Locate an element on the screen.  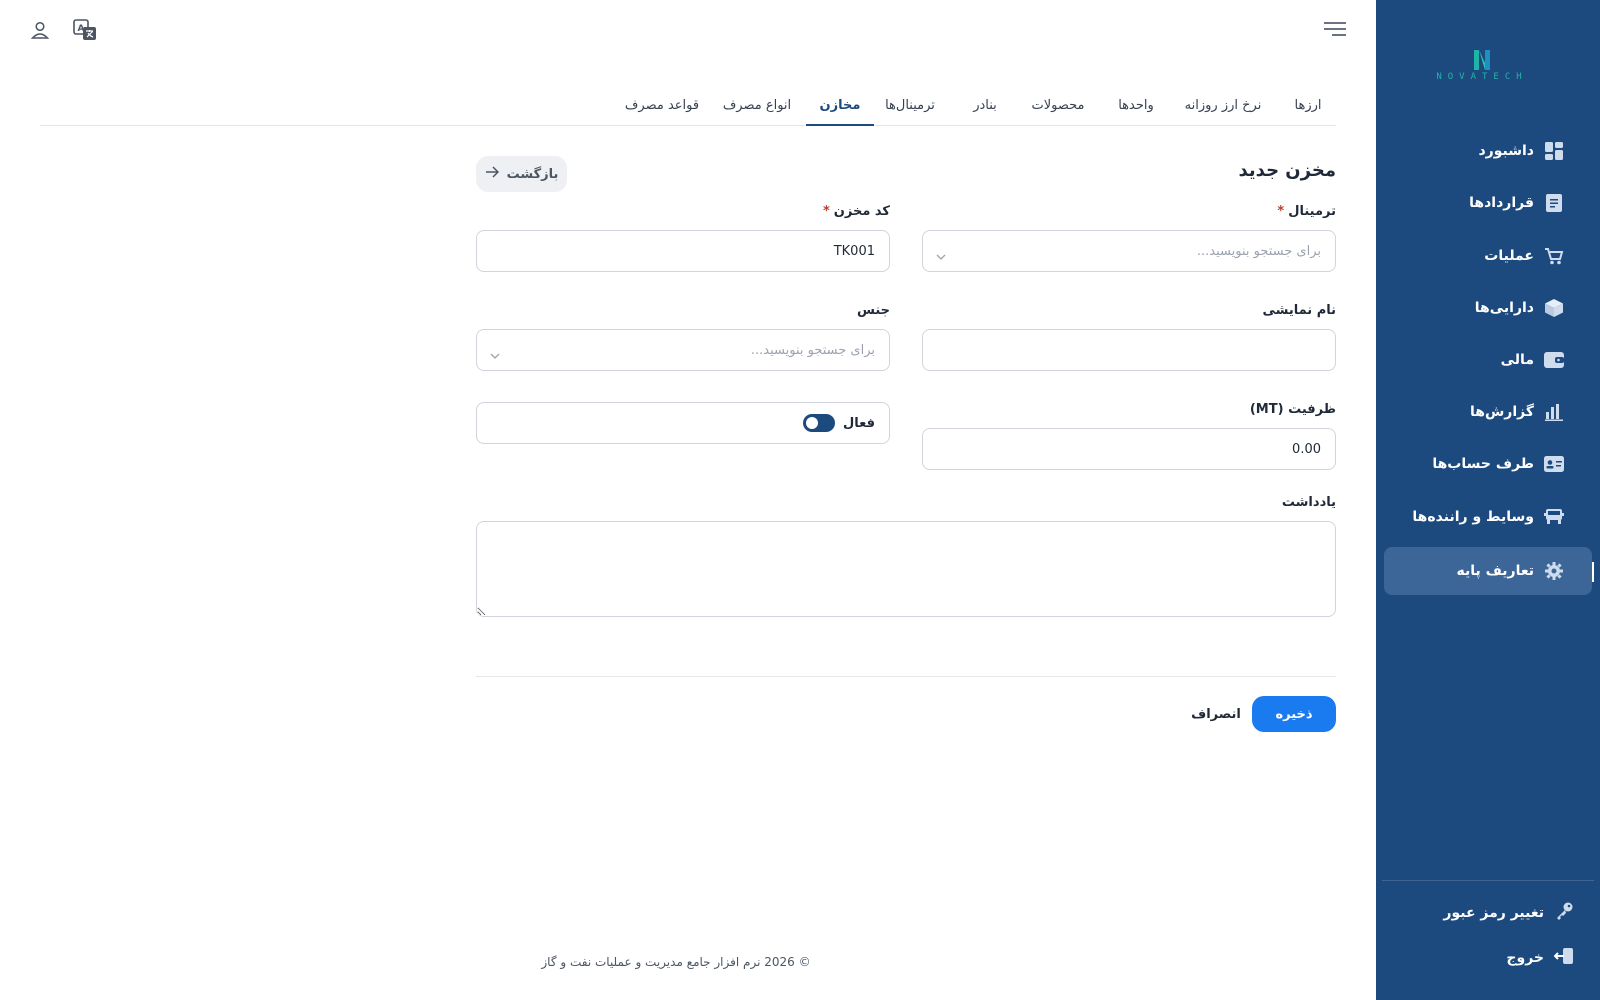
terminal-search-input is located at coordinates (1129, 251).